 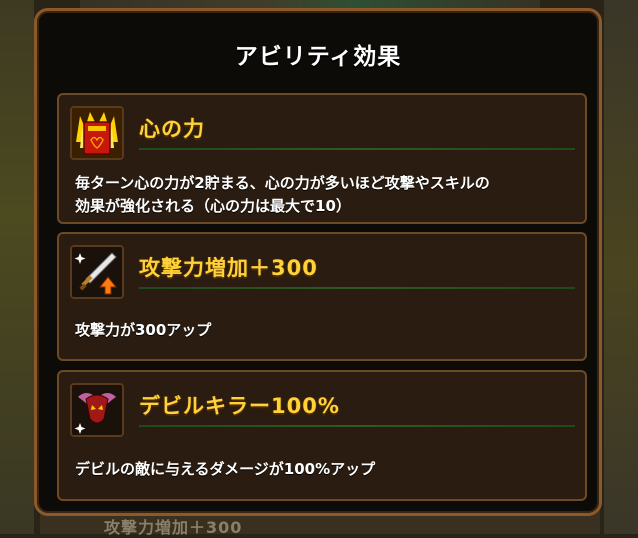 I want to click on heart-power-icon, so click(x=97, y=133).